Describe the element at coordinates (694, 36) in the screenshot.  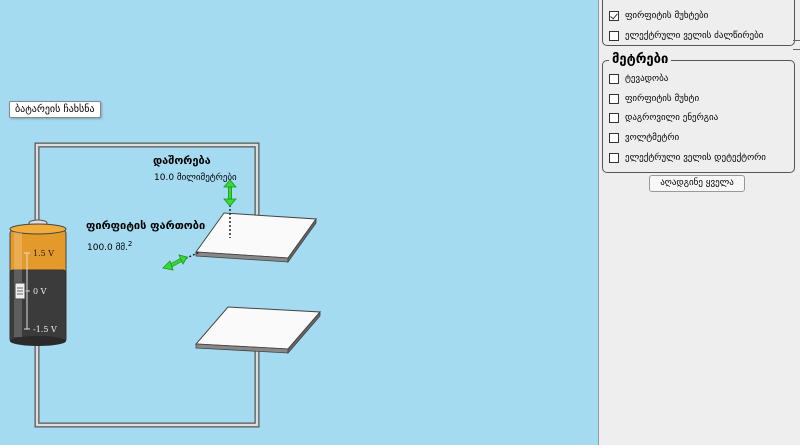
I see `field-lines-label: ელექტრული ველის ძალწირები` at that location.